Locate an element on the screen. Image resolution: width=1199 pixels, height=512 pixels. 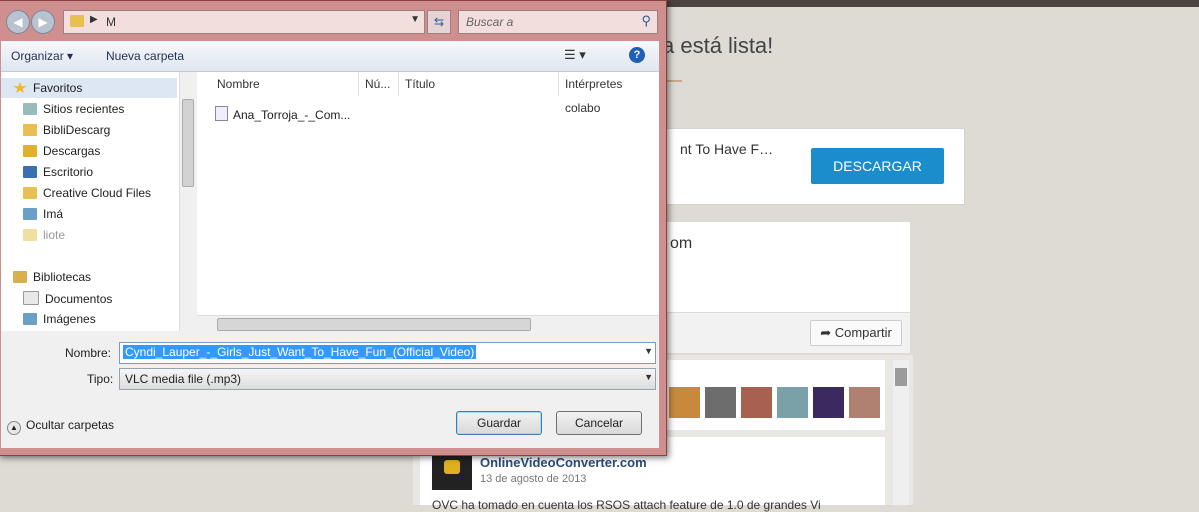
nav-label: liote is located at coordinates (54, 235).